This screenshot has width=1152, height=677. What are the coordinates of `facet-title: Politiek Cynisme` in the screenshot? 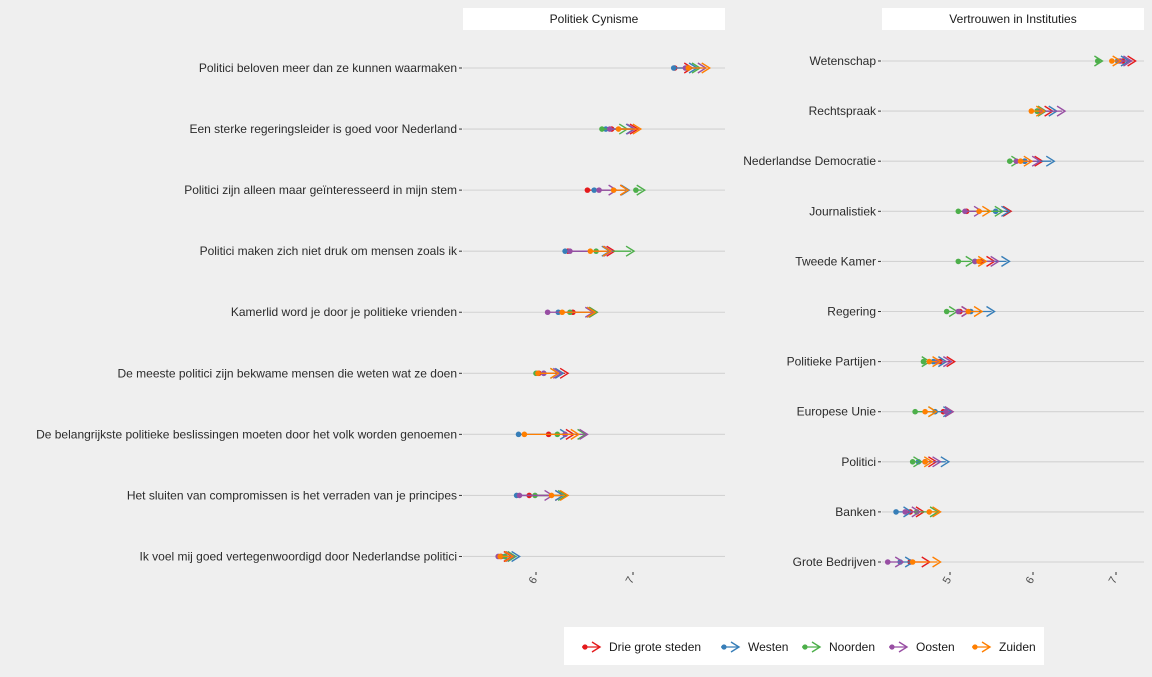 It's located at (594, 19).